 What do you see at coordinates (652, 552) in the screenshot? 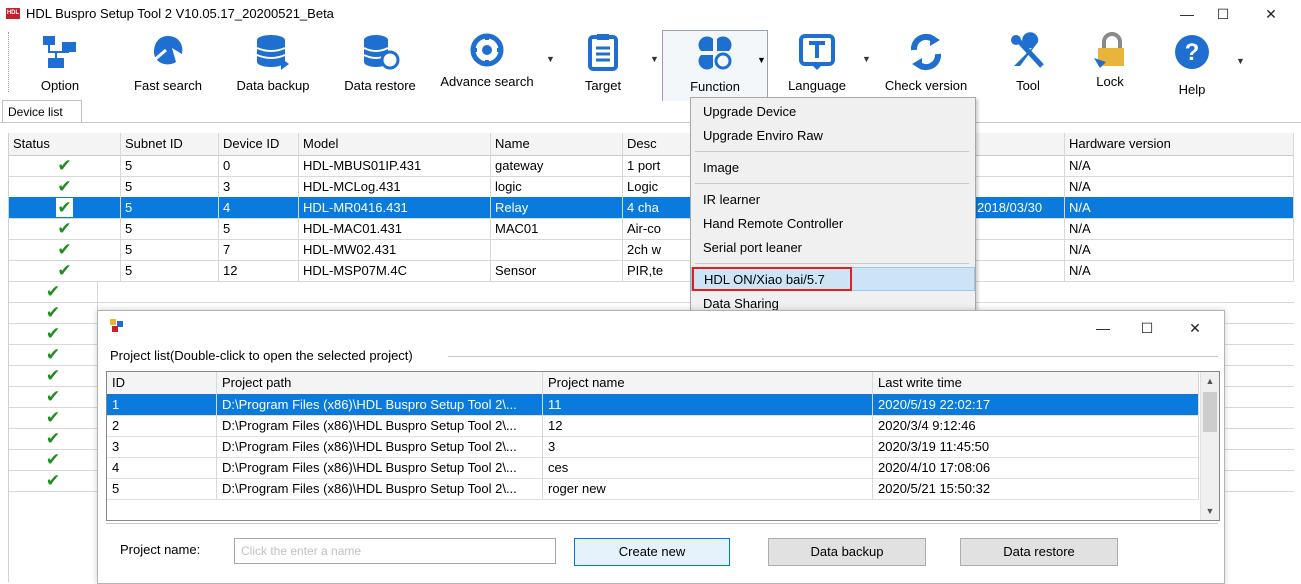
I see `create-new-button: Create new` at bounding box center [652, 552].